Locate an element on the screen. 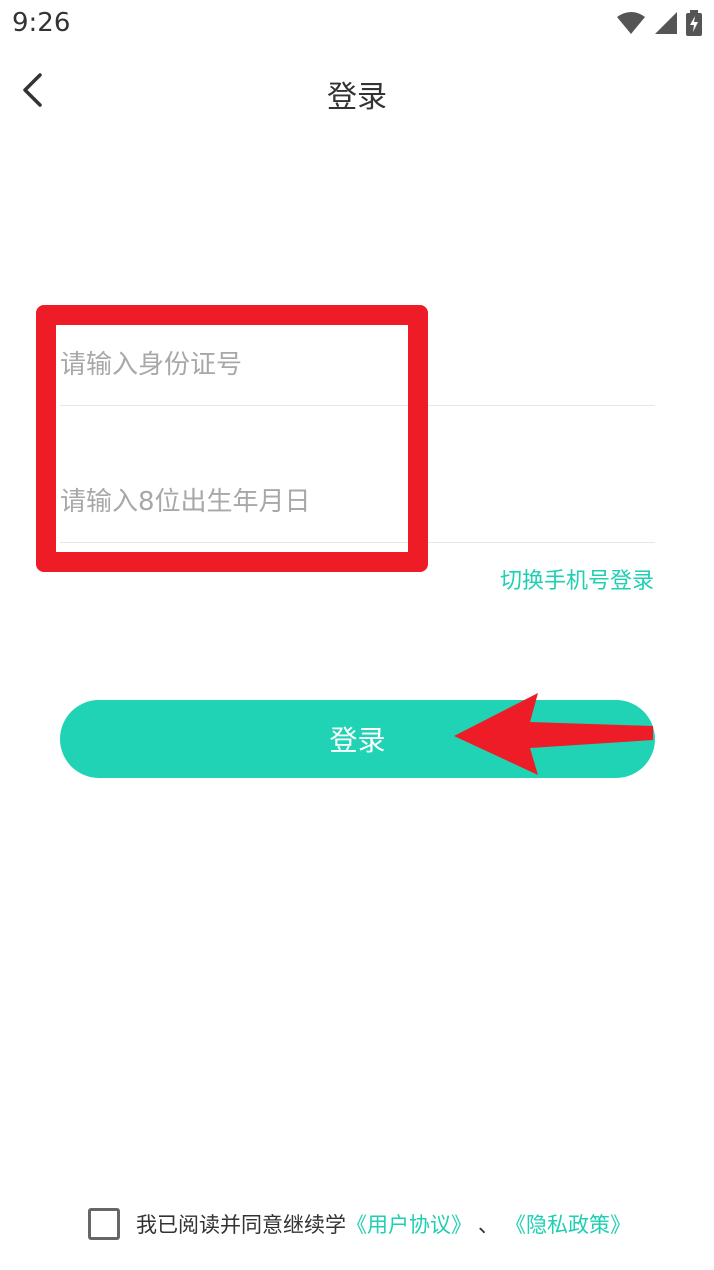 The height and width of the screenshot is (1270, 714). agreement-row: 我已阅读并同意继续学 《用户协议》 、 《隐私政策》 is located at coordinates (359, 1224).